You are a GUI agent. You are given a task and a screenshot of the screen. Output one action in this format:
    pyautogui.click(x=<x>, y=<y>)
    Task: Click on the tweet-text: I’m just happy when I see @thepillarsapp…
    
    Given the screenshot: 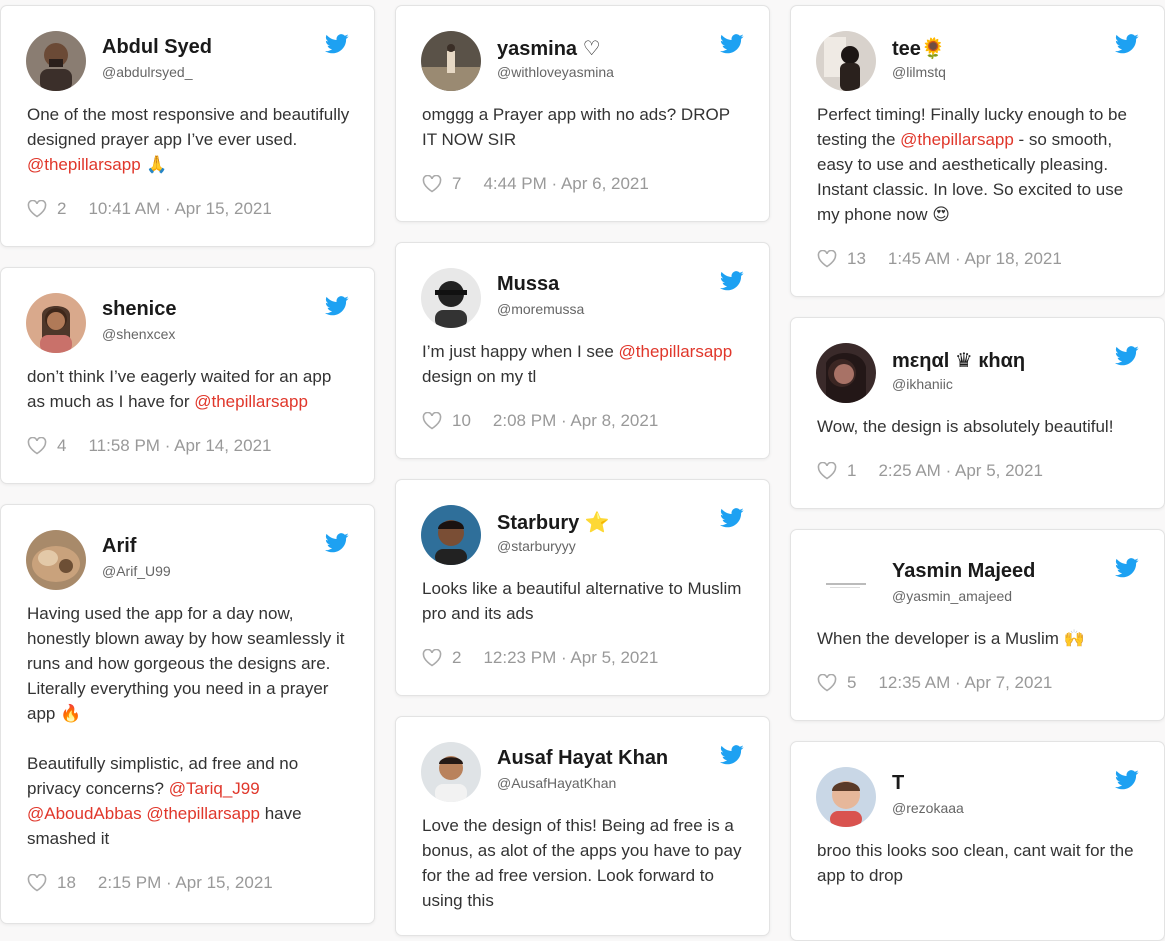 What is the action you would take?
    pyautogui.click(x=584, y=364)
    